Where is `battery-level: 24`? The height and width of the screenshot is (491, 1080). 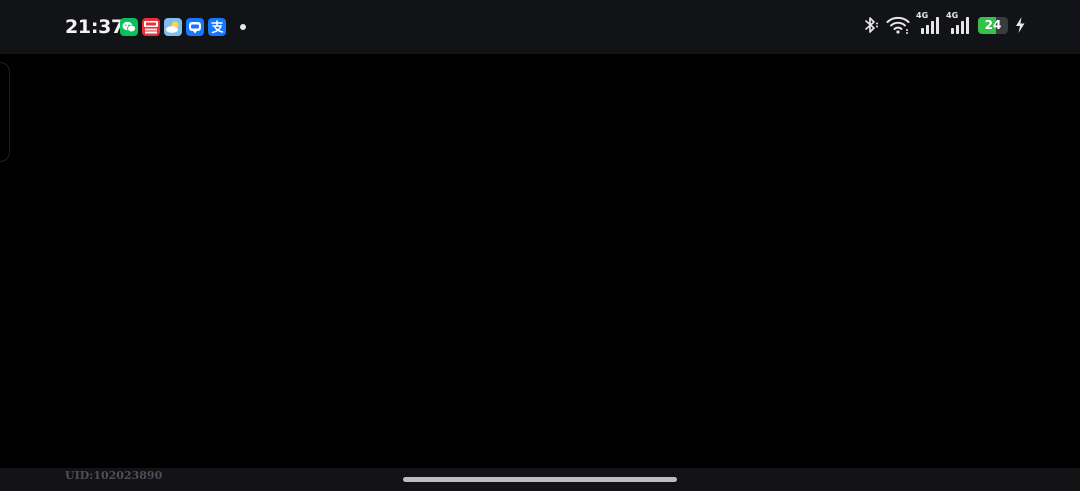
battery-level: 24 is located at coordinates (993, 24).